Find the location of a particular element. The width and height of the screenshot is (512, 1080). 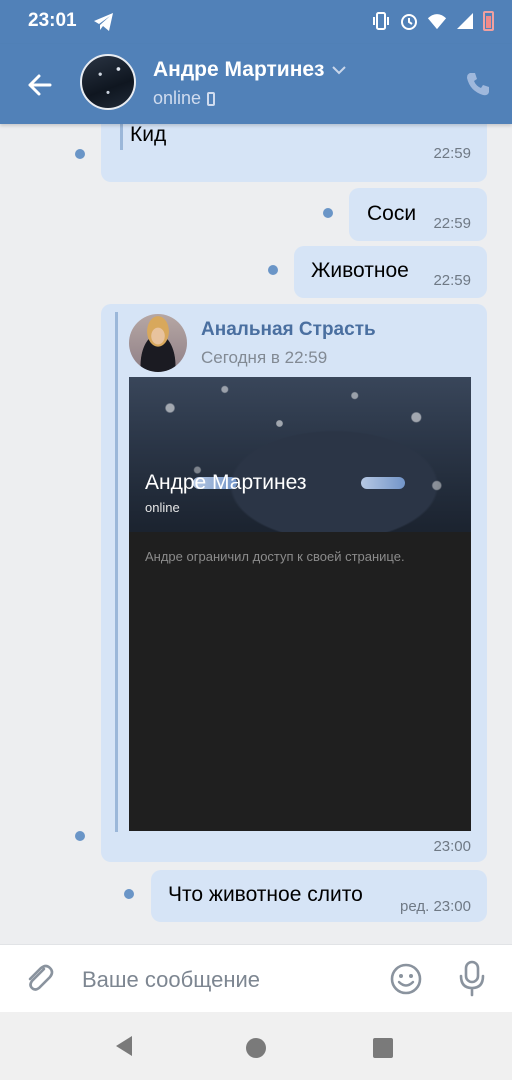

status-icons is located at coordinates (432, 21).